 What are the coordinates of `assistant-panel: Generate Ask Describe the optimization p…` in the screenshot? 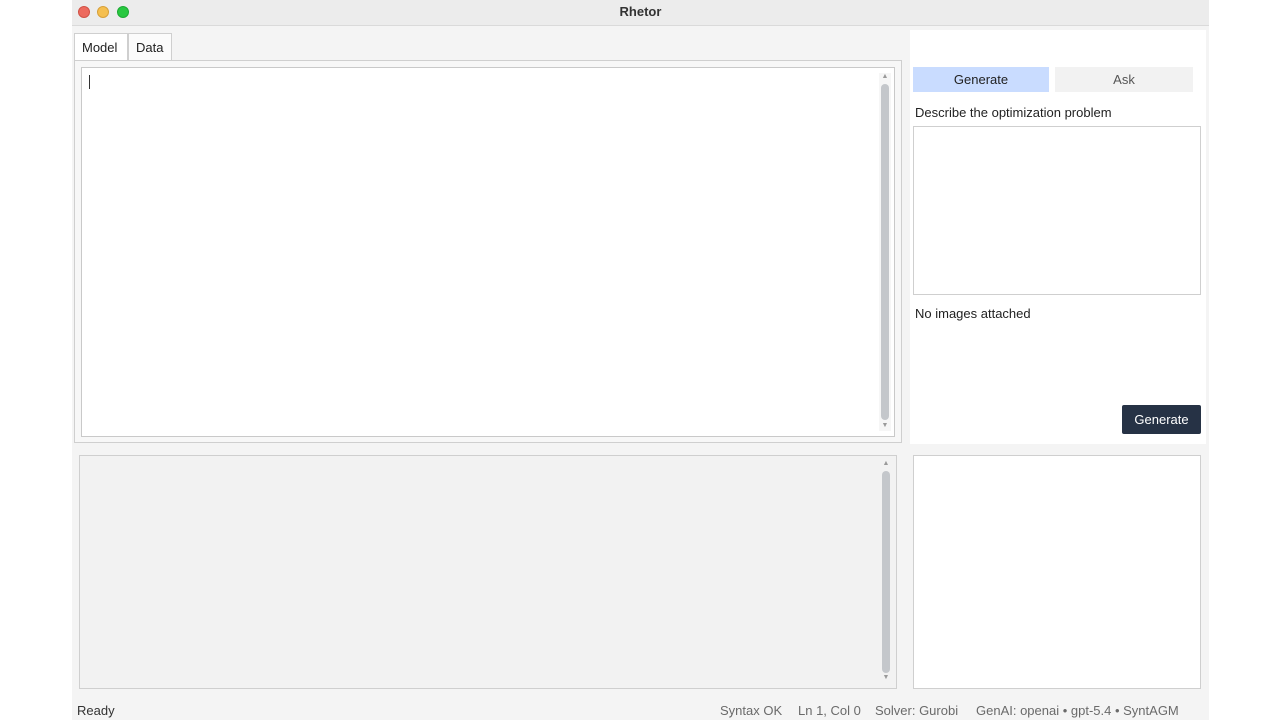 It's located at (1058, 237).